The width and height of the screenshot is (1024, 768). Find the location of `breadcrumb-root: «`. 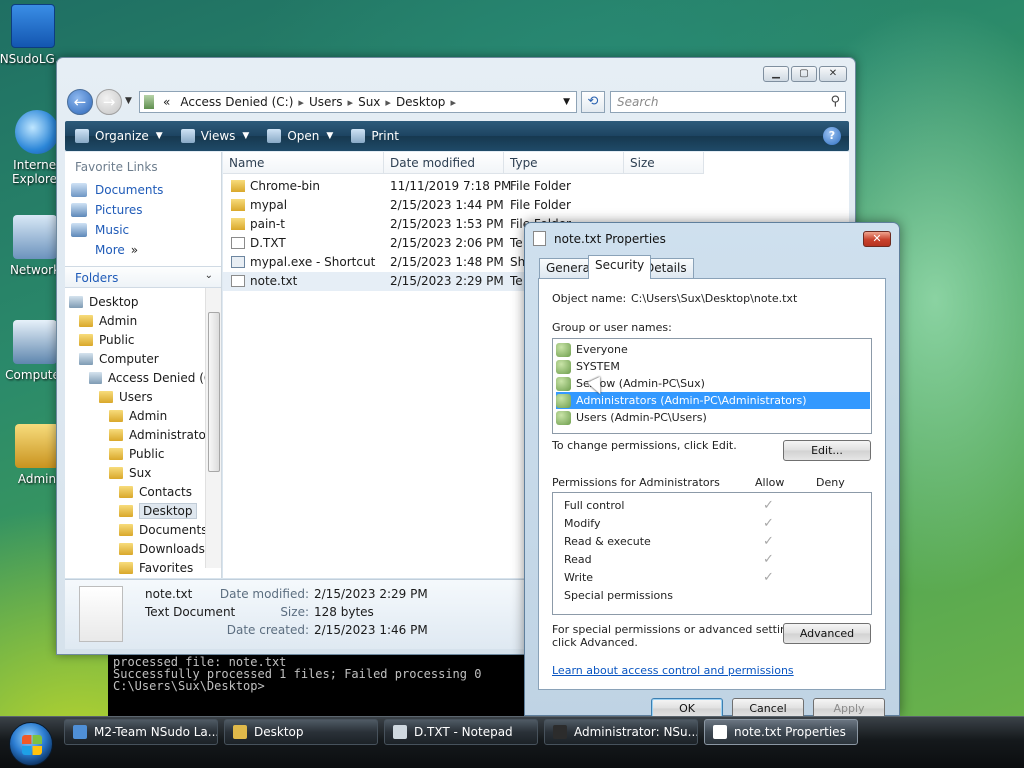

breadcrumb-root: « is located at coordinates (166, 102).